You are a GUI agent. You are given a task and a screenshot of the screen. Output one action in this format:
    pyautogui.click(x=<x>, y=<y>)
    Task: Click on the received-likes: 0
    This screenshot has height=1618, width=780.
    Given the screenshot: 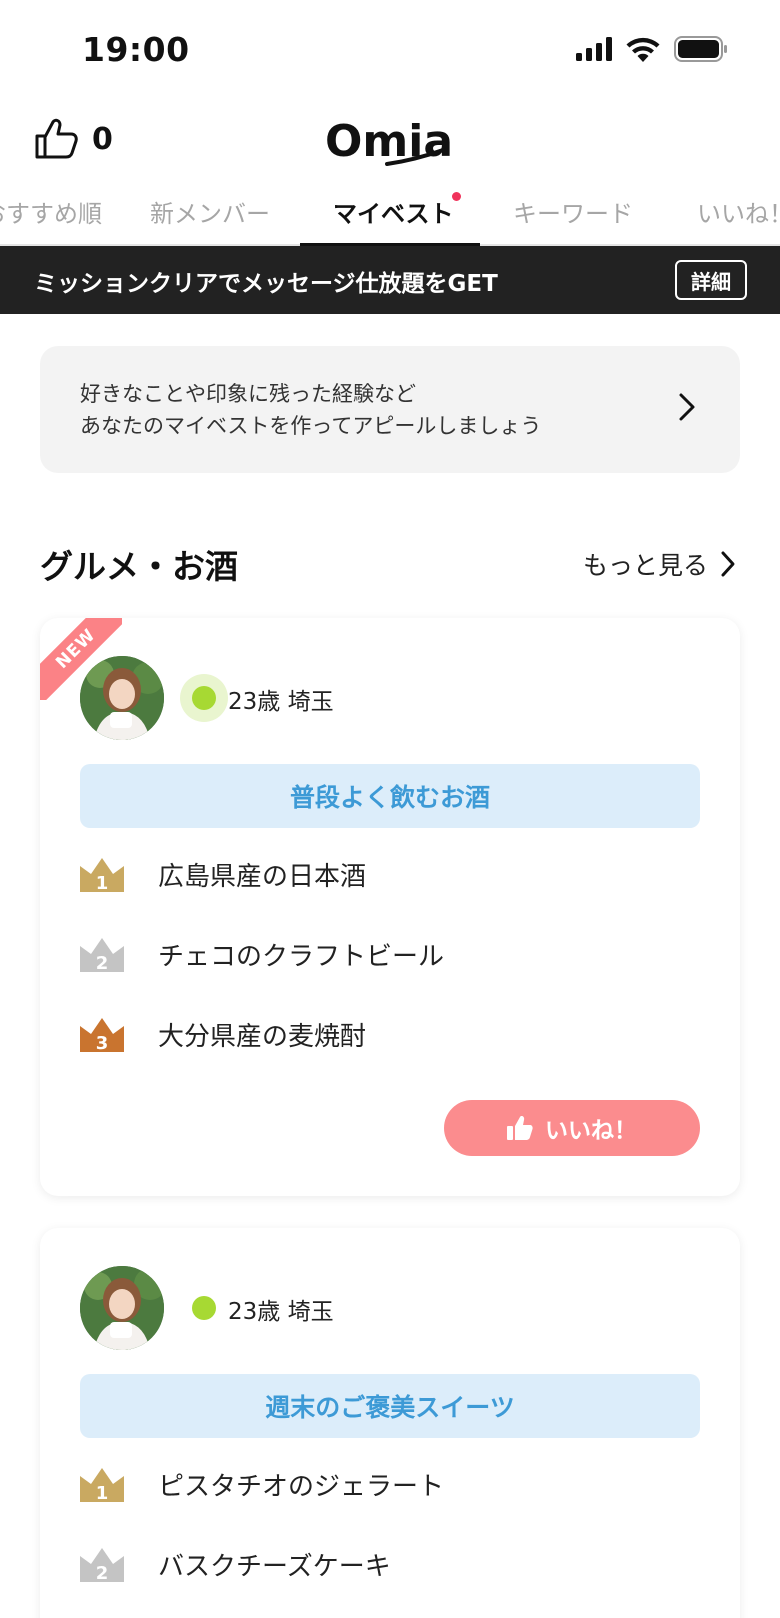 What is the action you would take?
    pyautogui.click(x=73, y=139)
    